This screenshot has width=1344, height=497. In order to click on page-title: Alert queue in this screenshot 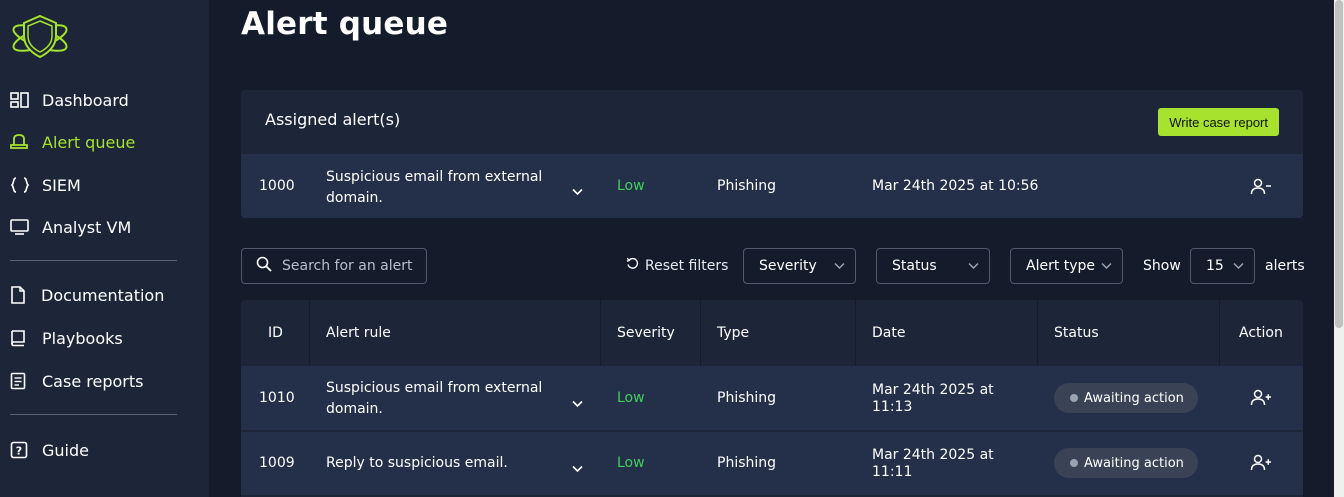, I will do `click(345, 24)`.